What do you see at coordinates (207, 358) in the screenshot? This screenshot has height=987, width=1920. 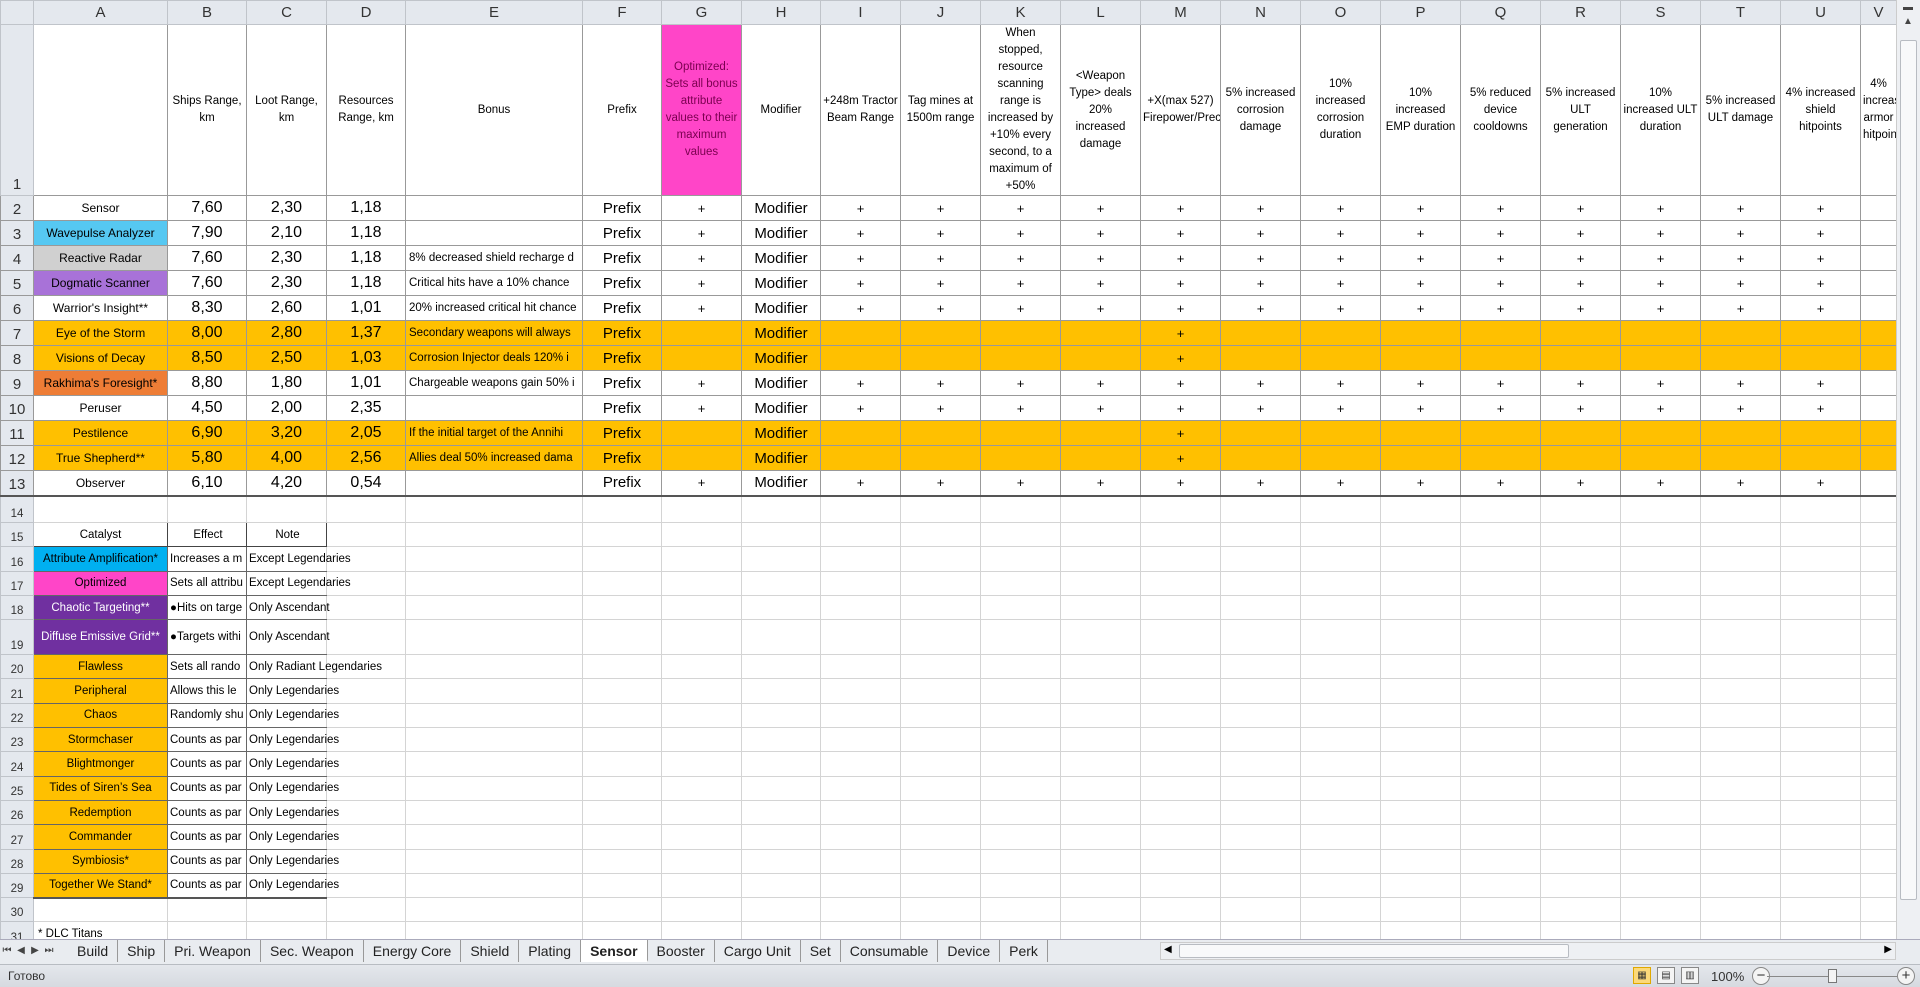 I see `ships-range: 8,50` at bounding box center [207, 358].